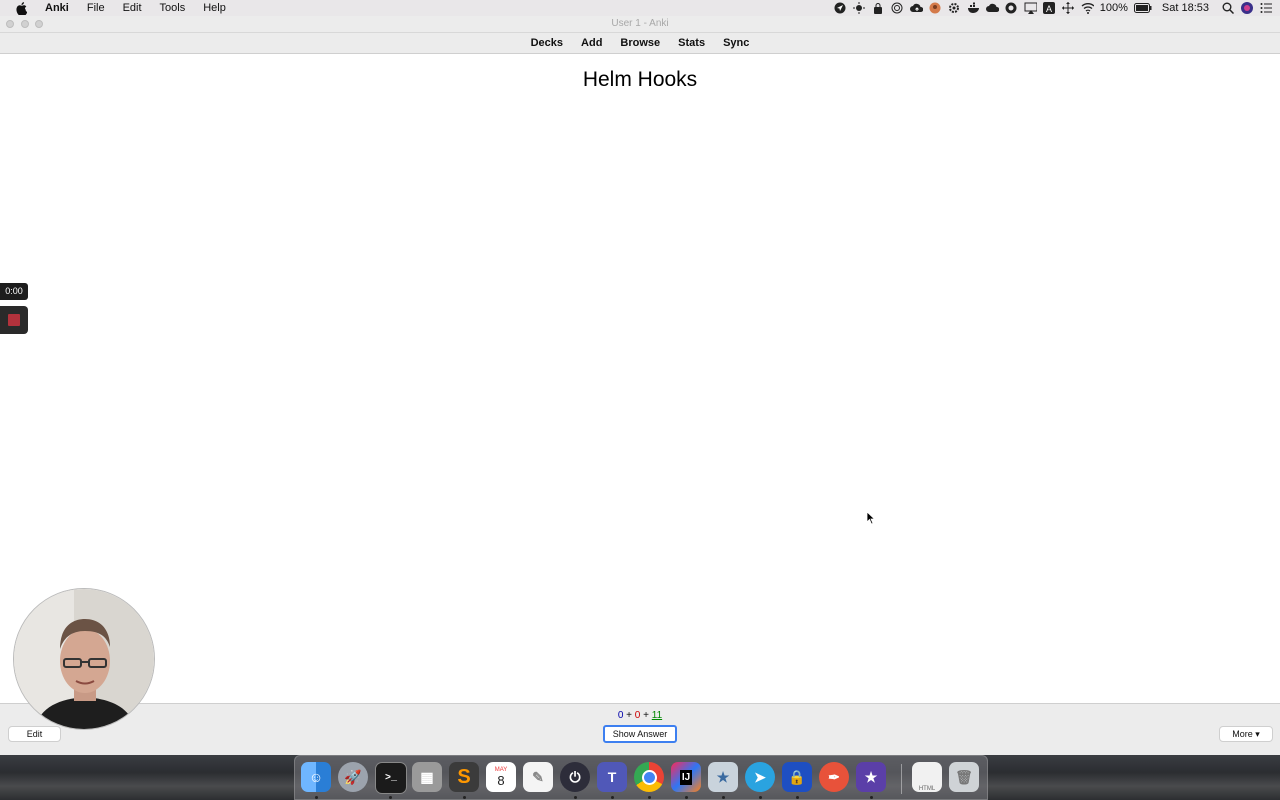 The width and height of the screenshot is (1280, 800). Describe the element at coordinates (935, 8) in the screenshot. I see `app-avatar-icon` at that location.